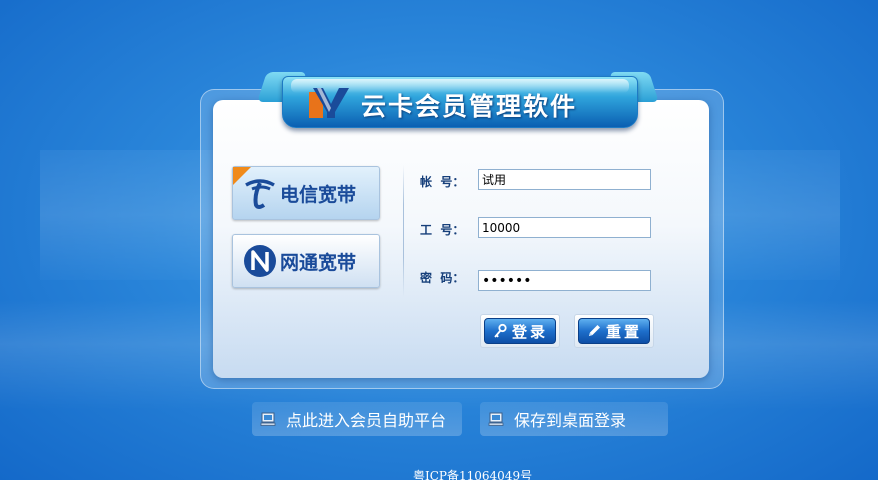 This screenshot has height=480, width=878. I want to click on header-banner: 云卡会员管理软件, so click(460, 102).